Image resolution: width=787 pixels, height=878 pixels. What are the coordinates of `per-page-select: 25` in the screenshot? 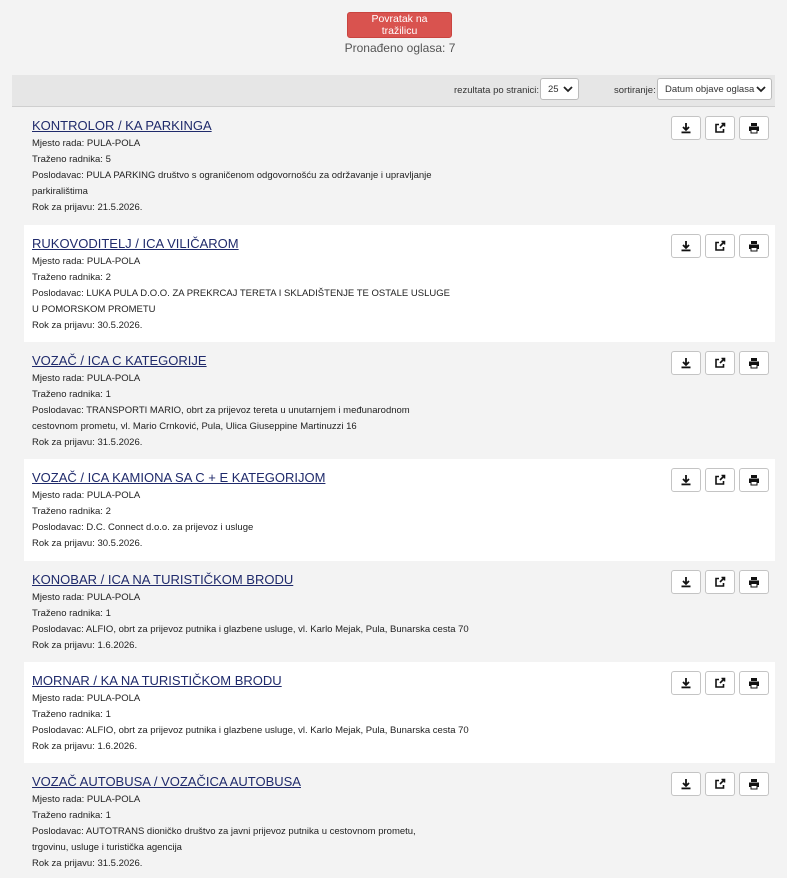 It's located at (559, 89).